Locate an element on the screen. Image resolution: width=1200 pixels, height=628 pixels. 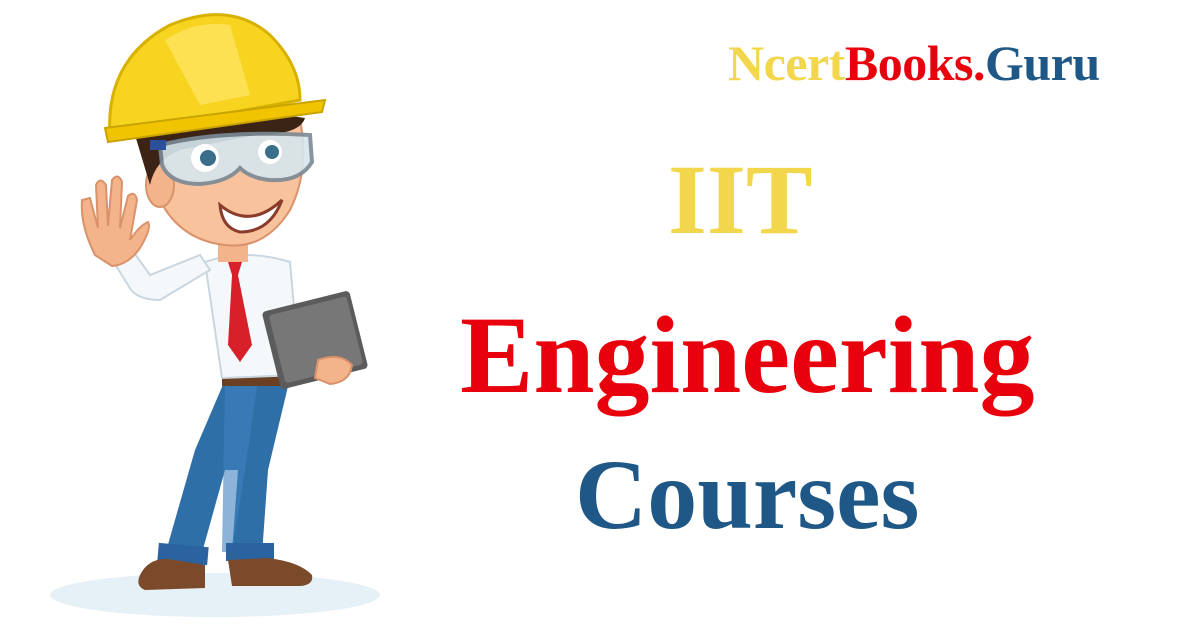
right-shoe is located at coordinates (270, 572).